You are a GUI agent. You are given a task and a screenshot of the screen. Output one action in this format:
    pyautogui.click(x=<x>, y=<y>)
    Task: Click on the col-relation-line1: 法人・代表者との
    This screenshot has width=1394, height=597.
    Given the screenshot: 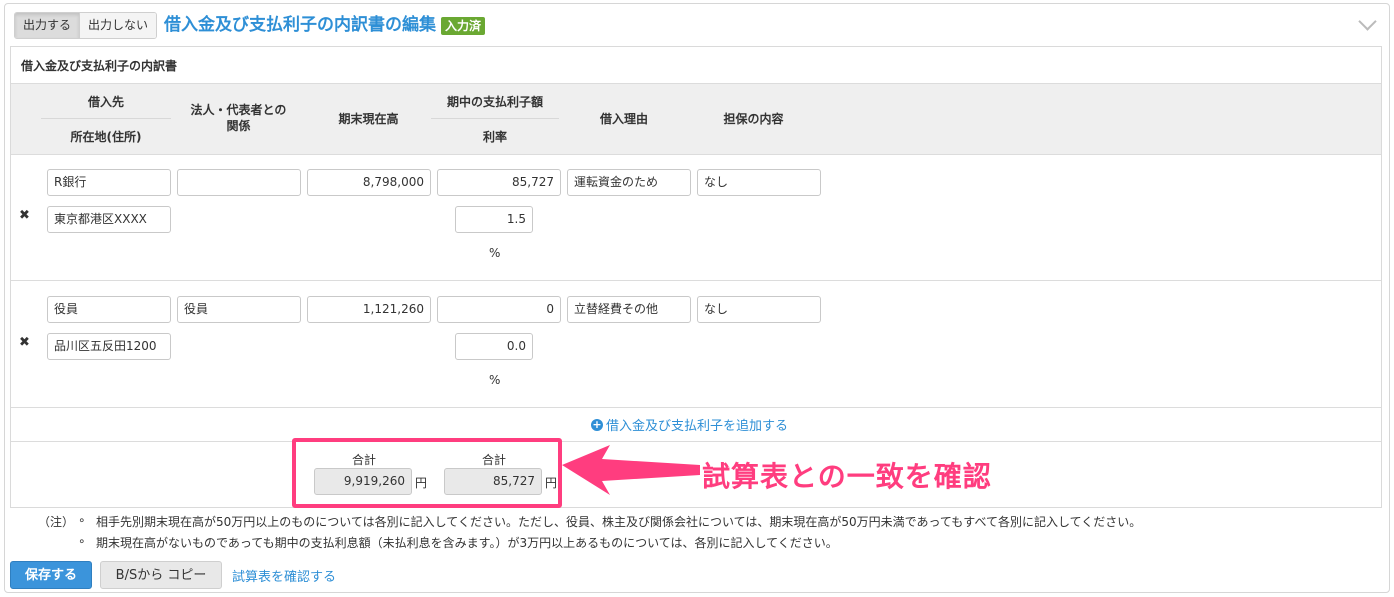 What is the action you would take?
    pyautogui.click(x=238, y=110)
    